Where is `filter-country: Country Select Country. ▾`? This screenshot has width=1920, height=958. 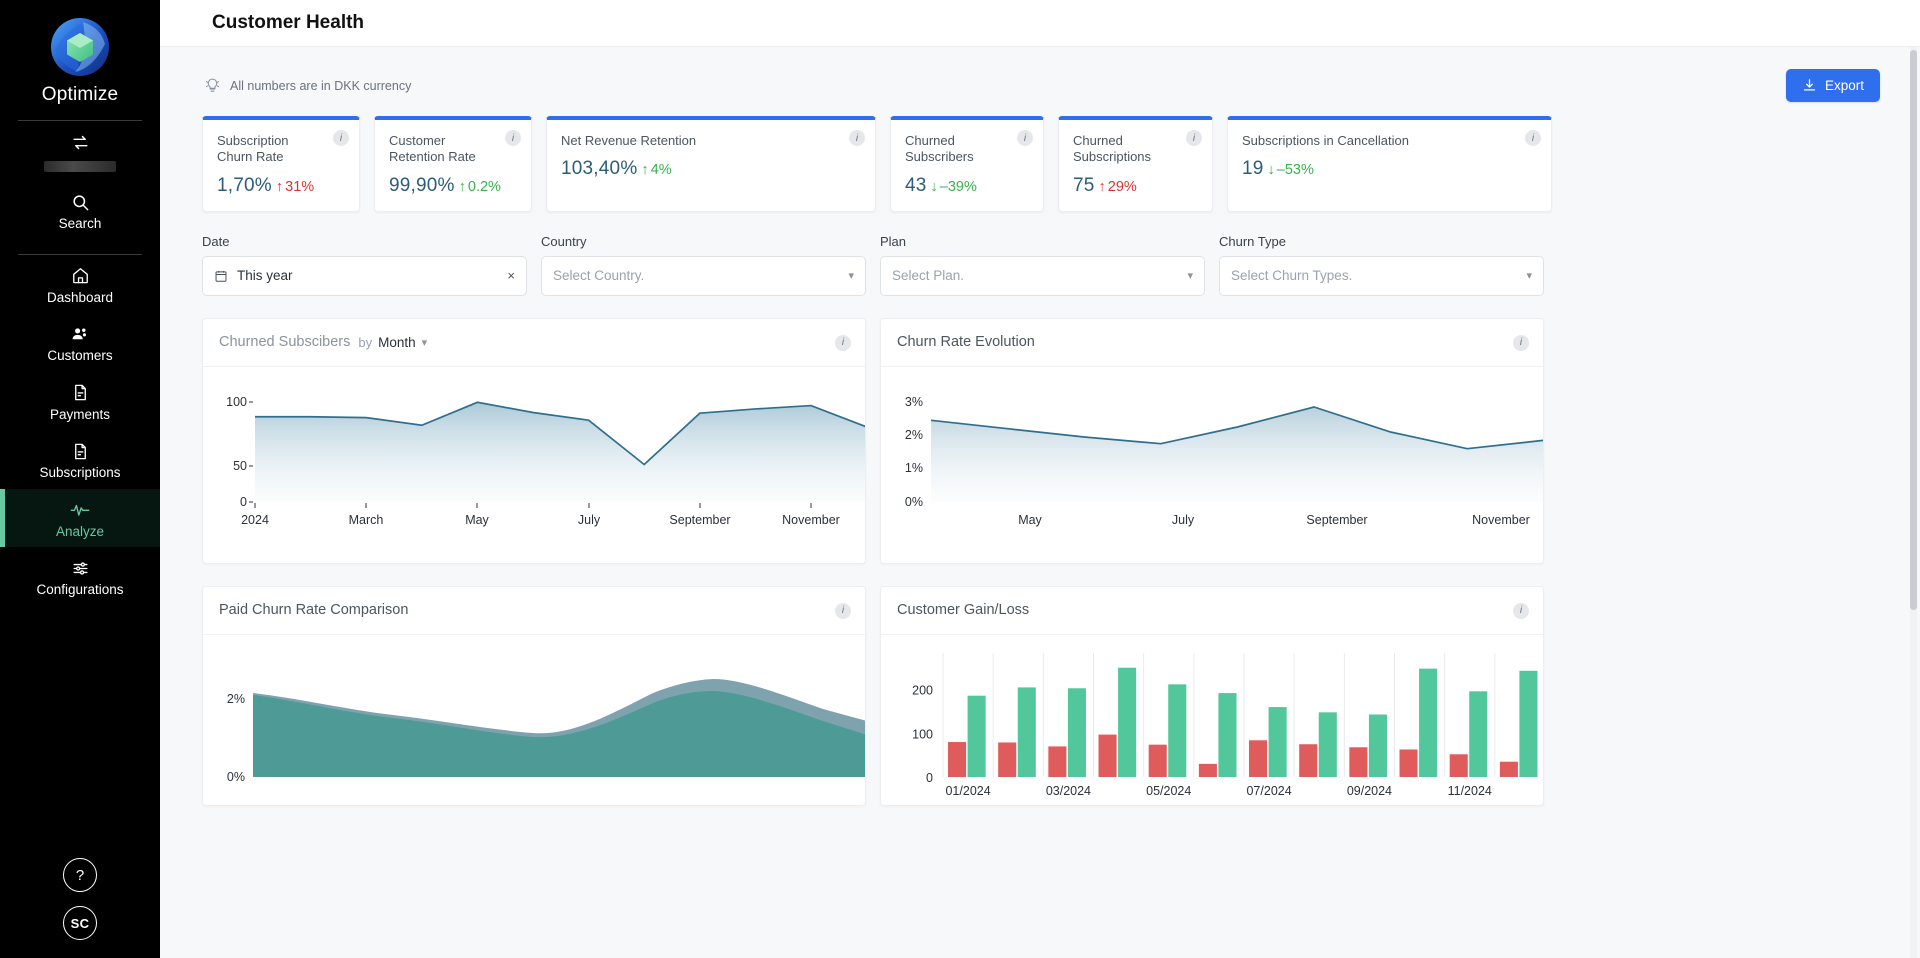
filter-country: Country Select Country. ▾ is located at coordinates (703, 265).